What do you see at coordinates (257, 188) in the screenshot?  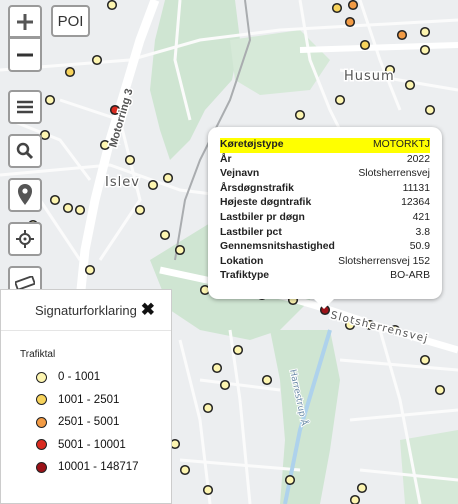 I see `popup-row-key: Årsdøgnstrafik` at bounding box center [257, 188].